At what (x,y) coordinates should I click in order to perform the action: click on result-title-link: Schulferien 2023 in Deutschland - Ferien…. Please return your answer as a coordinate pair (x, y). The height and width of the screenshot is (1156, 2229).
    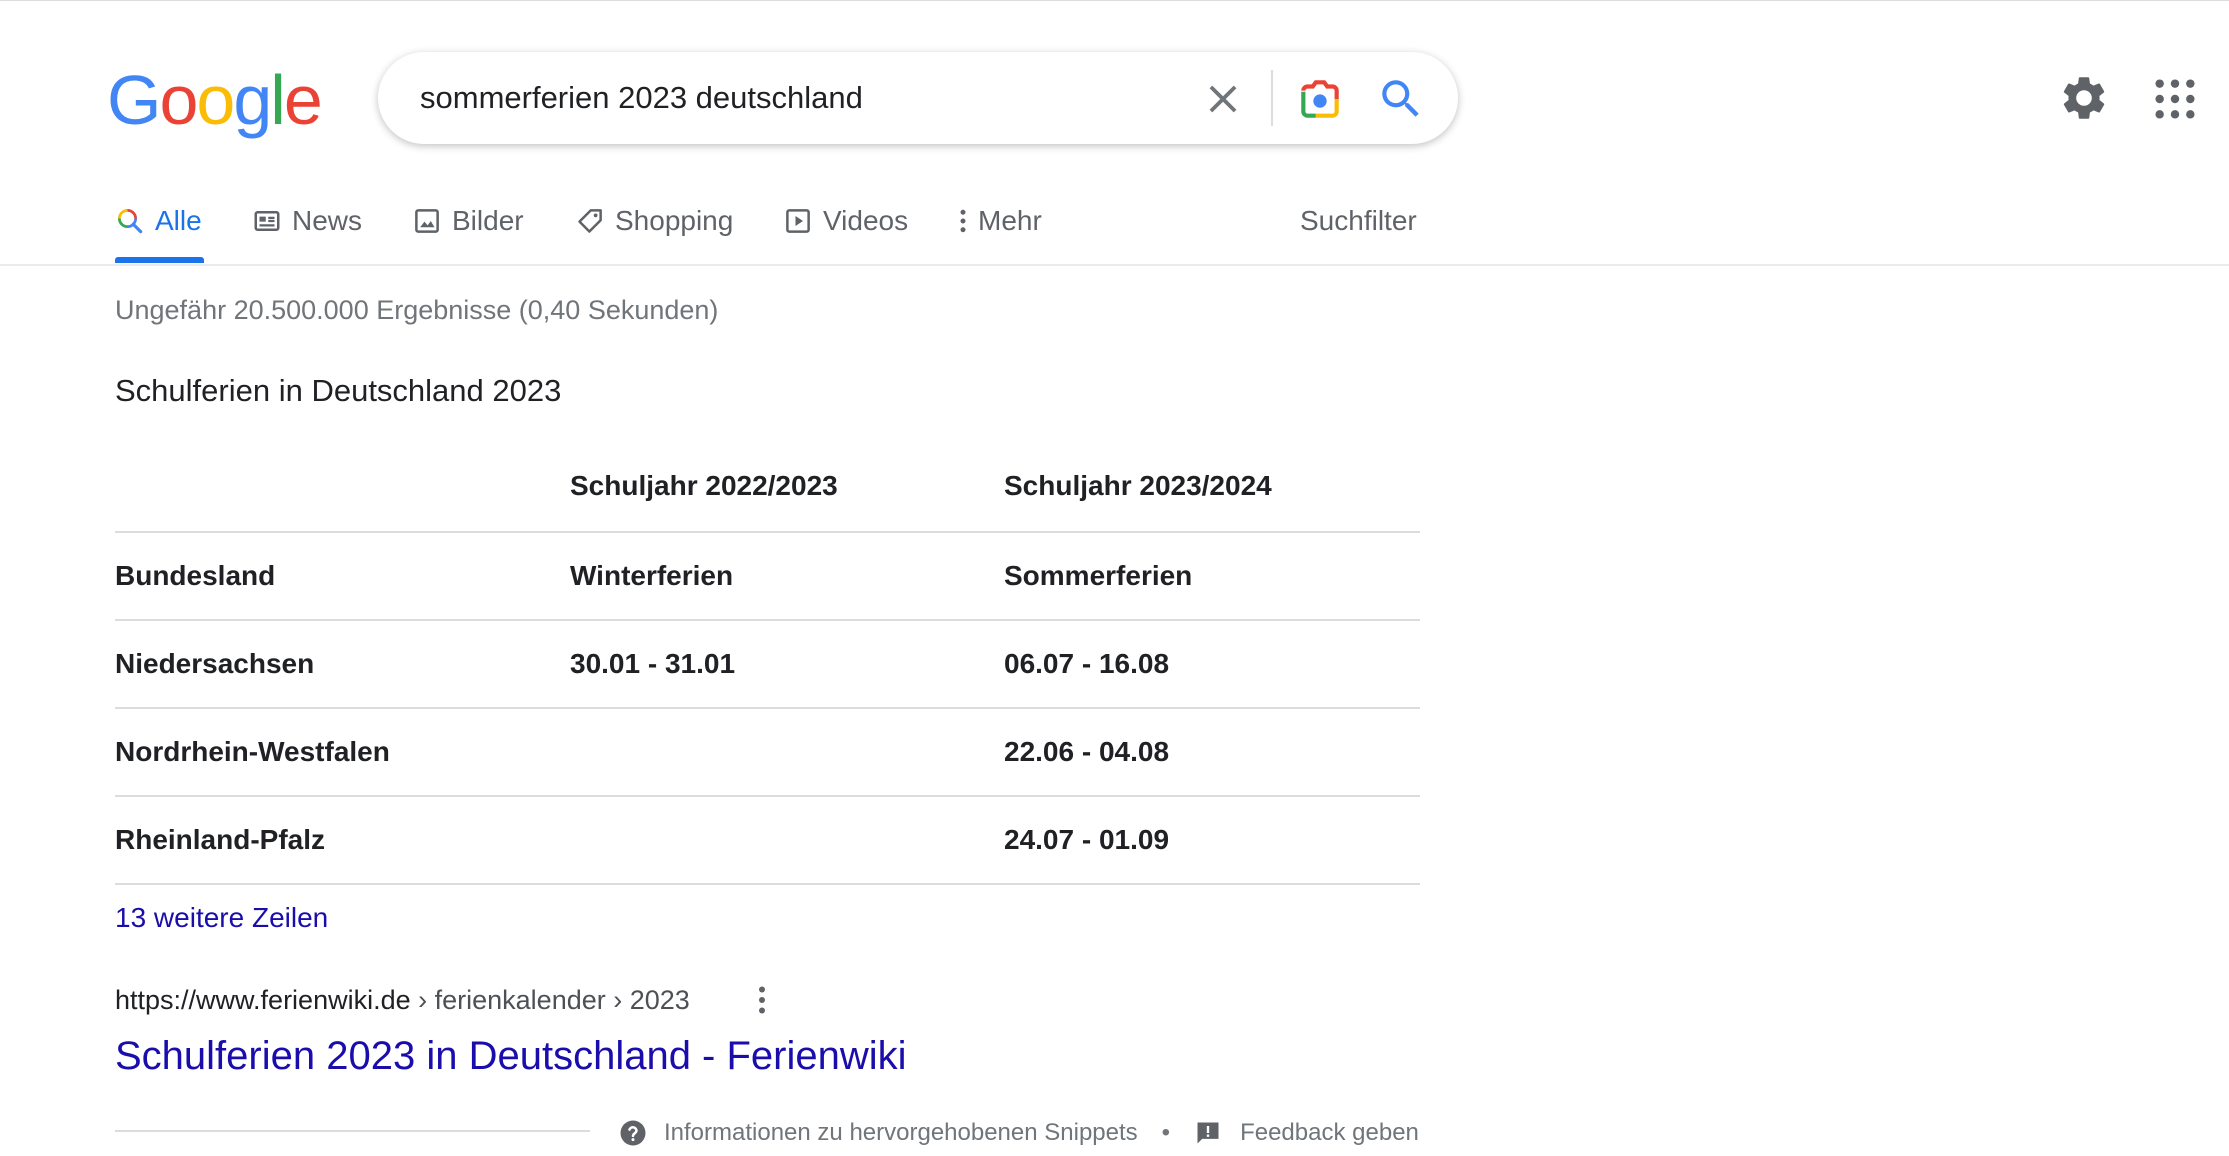
    Looking at the image, I should click on (511, 1056).